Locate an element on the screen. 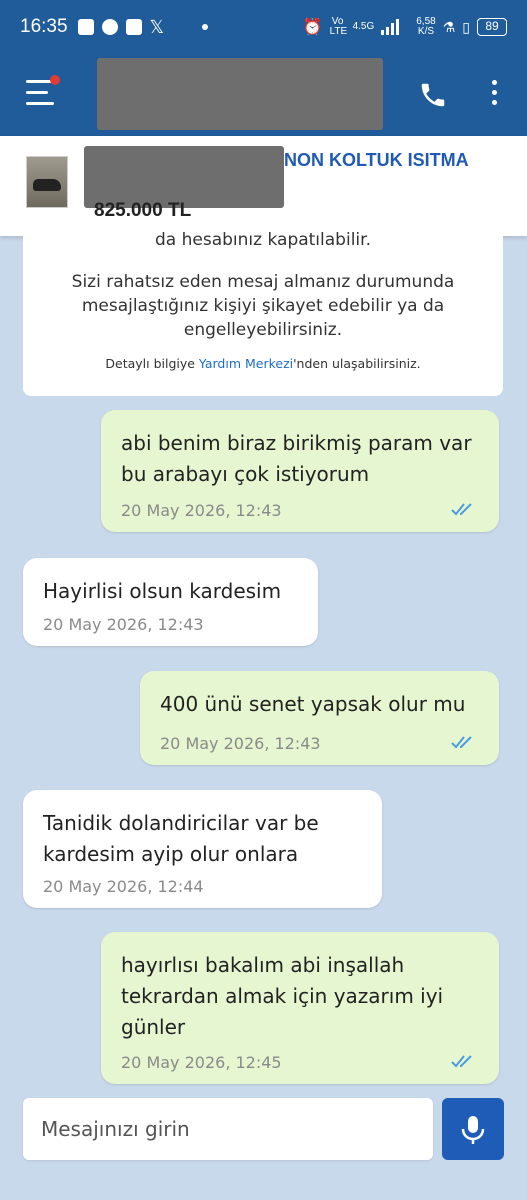  help-prefix: Detaylı bilgiye is located at coordinates (152, 363).